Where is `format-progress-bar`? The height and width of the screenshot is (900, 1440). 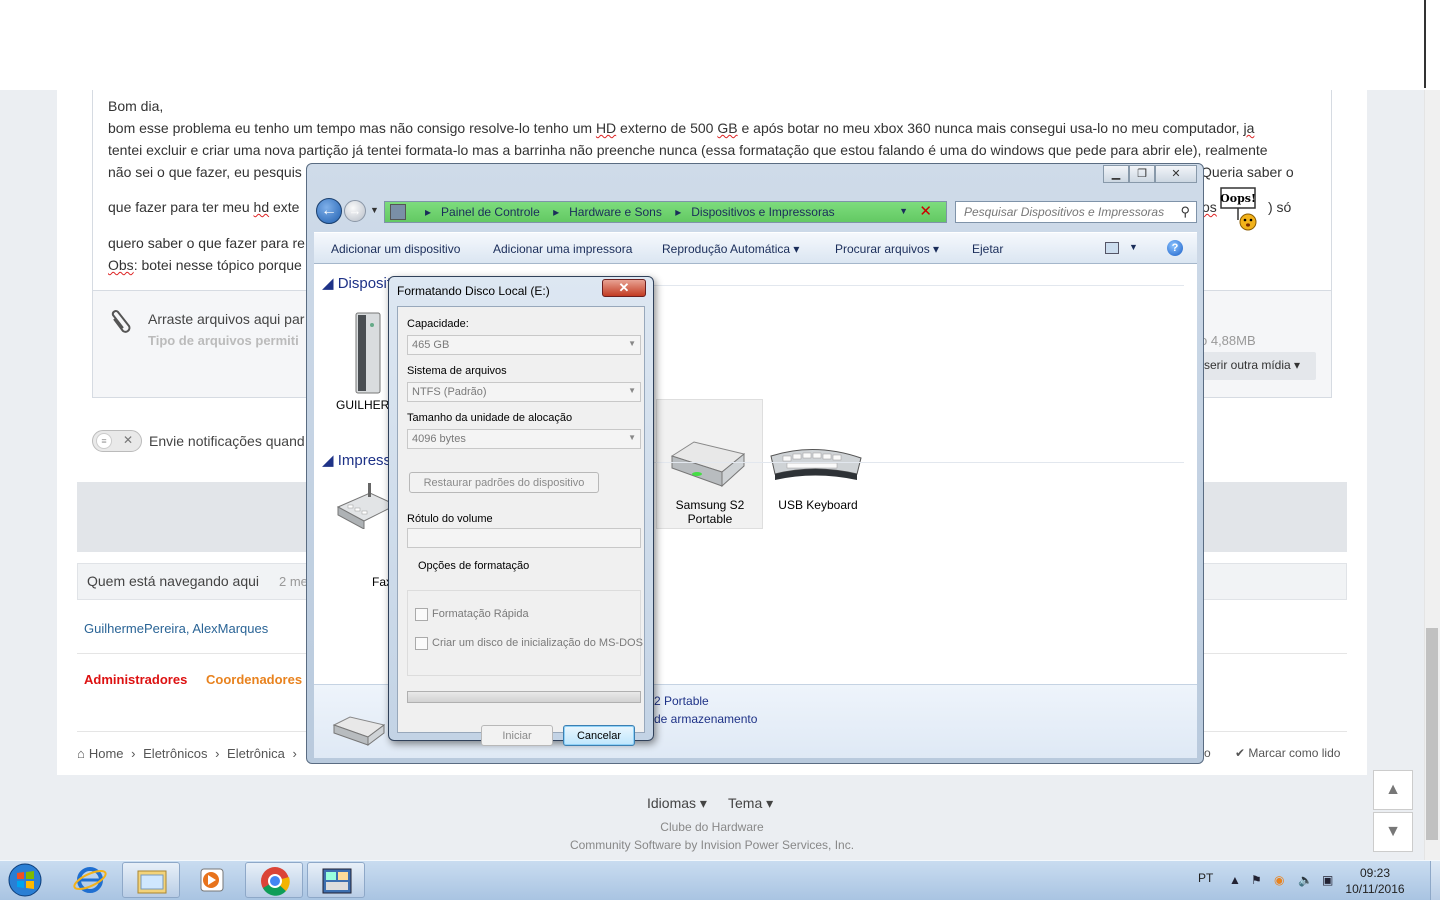 format-progress-bar is located at coordinates (524, 697).